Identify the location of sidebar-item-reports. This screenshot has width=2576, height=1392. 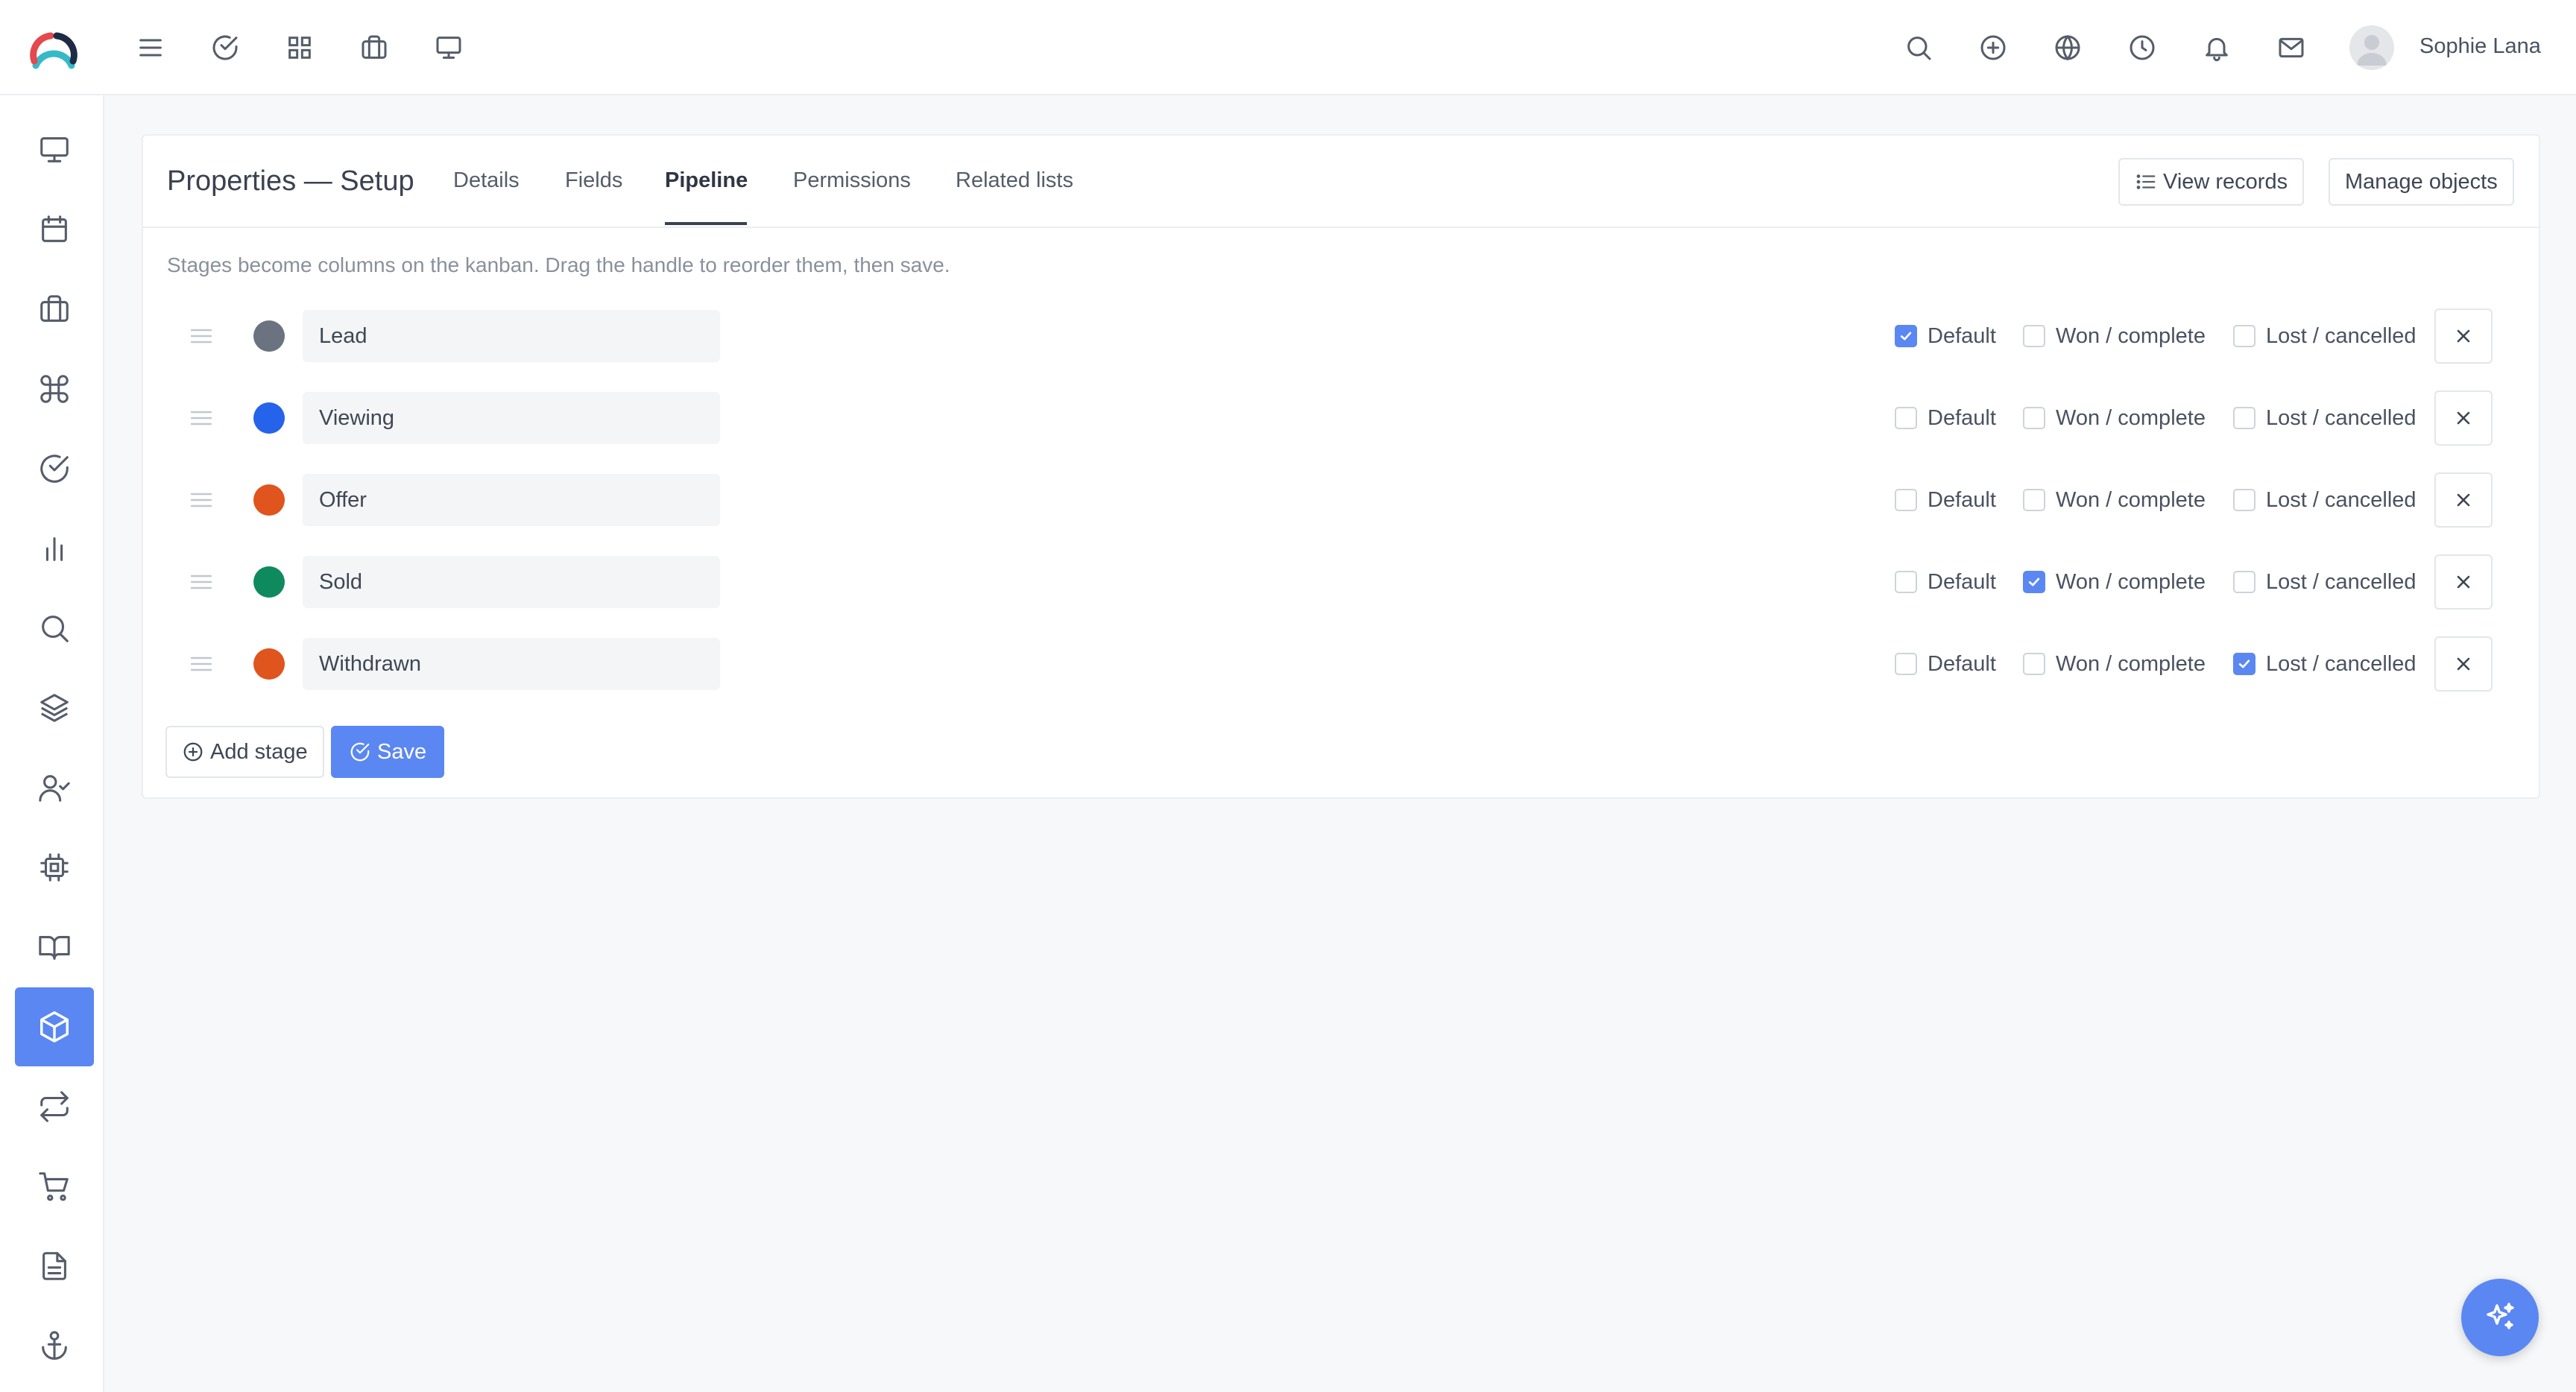
(54, 548).